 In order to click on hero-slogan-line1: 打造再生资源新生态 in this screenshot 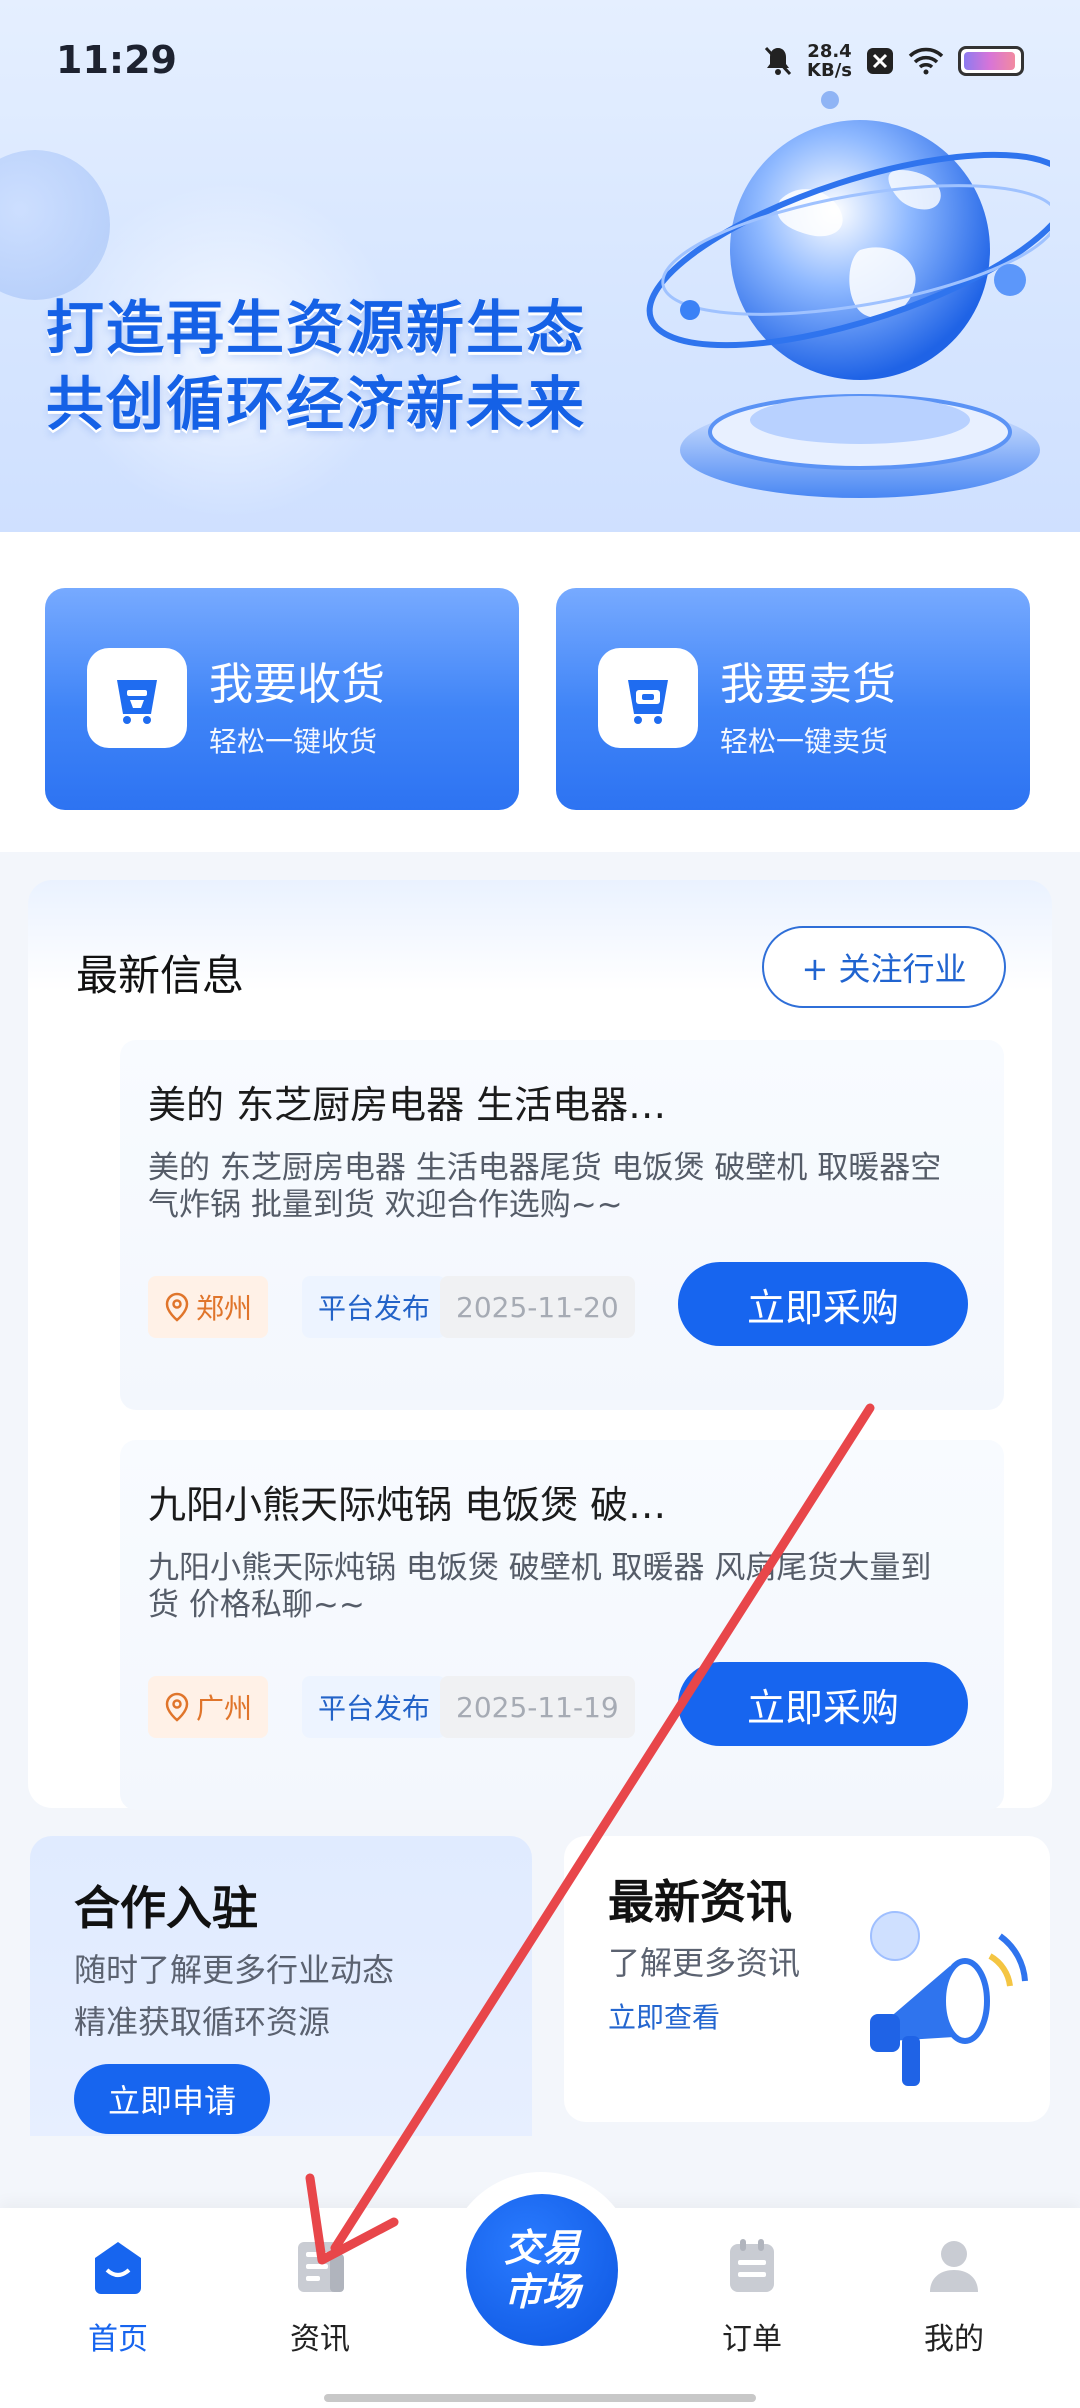, I will do `click(316, 328)`.